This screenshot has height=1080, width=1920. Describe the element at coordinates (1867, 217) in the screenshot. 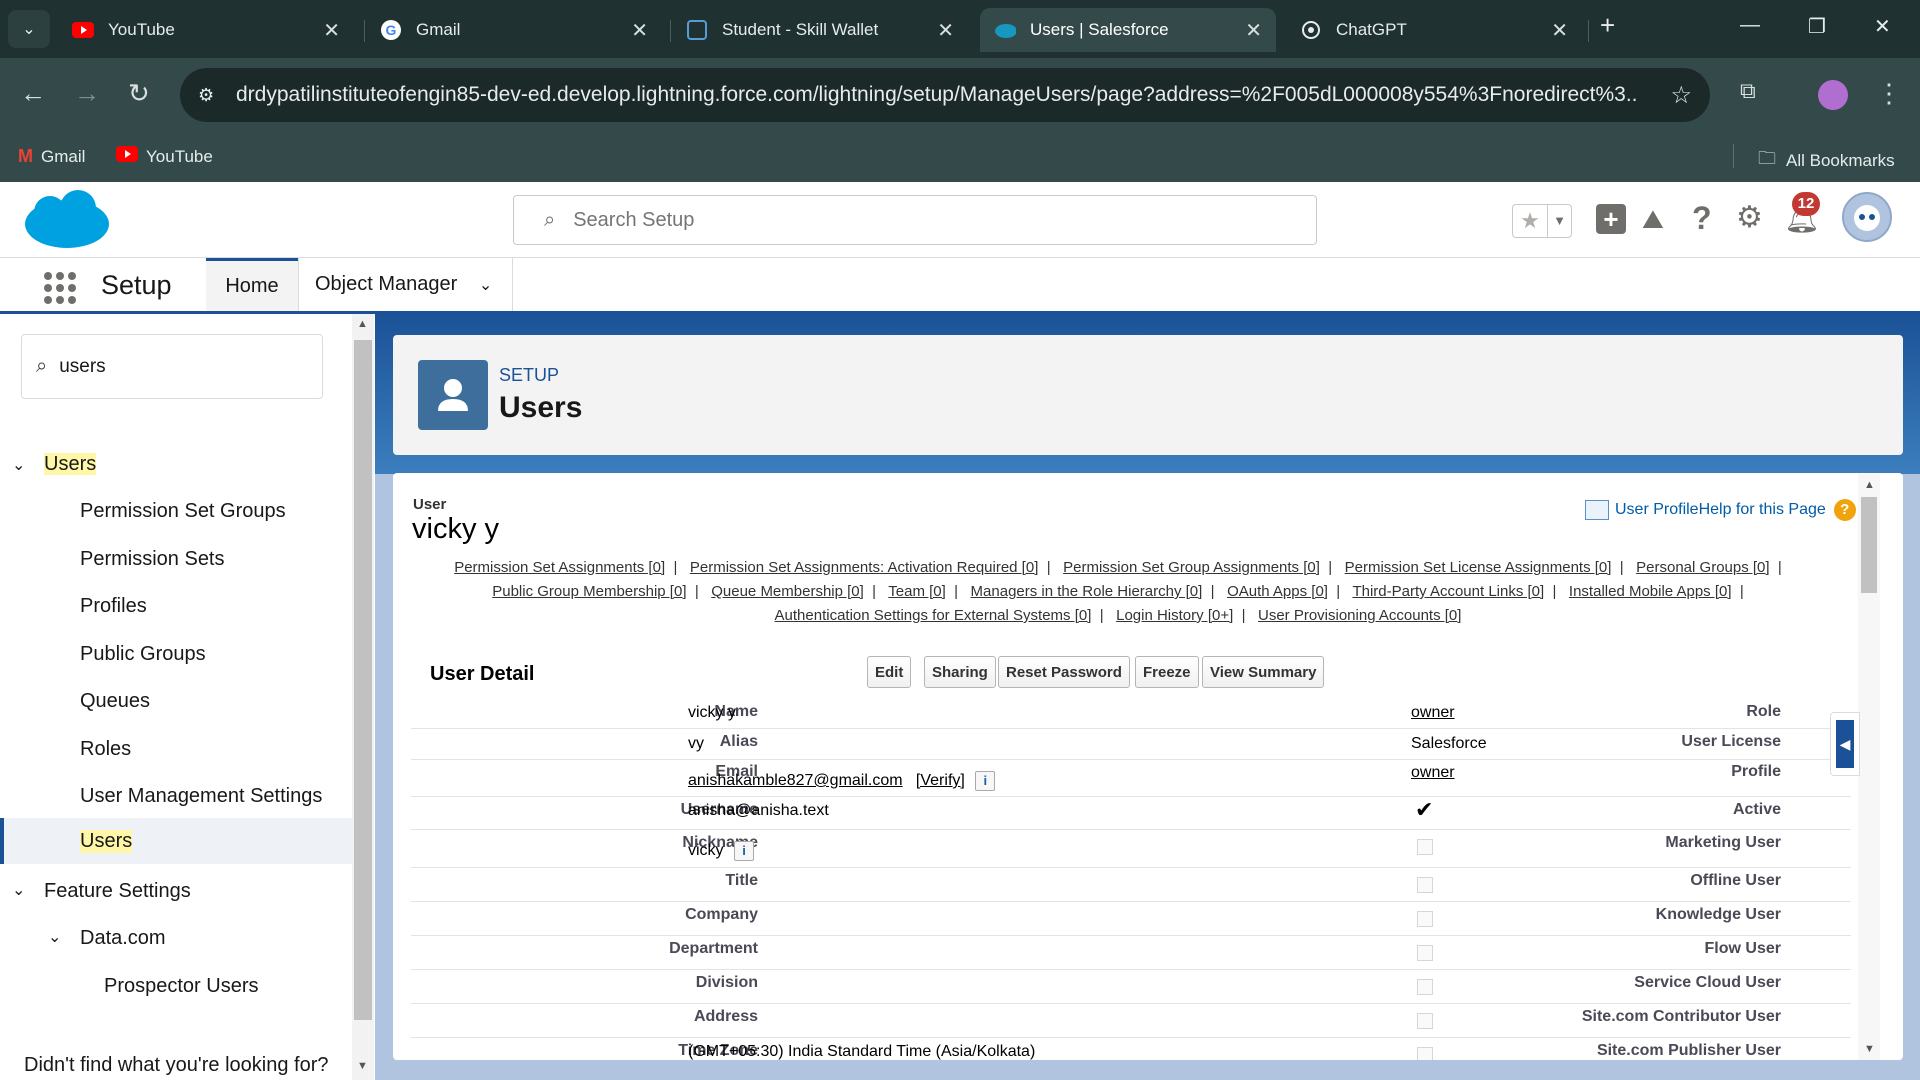

I see `user-avatar` at that location.